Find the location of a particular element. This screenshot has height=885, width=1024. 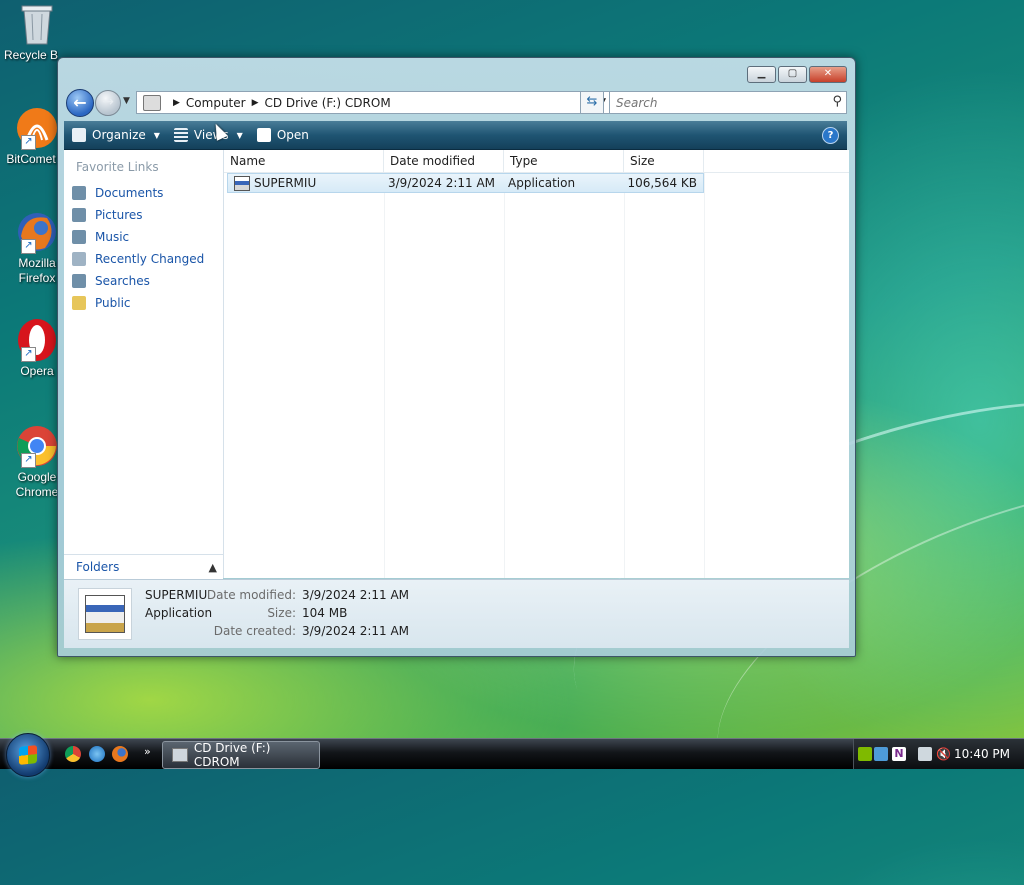

search-box: ⚲ is located at coordinates (728, 102).